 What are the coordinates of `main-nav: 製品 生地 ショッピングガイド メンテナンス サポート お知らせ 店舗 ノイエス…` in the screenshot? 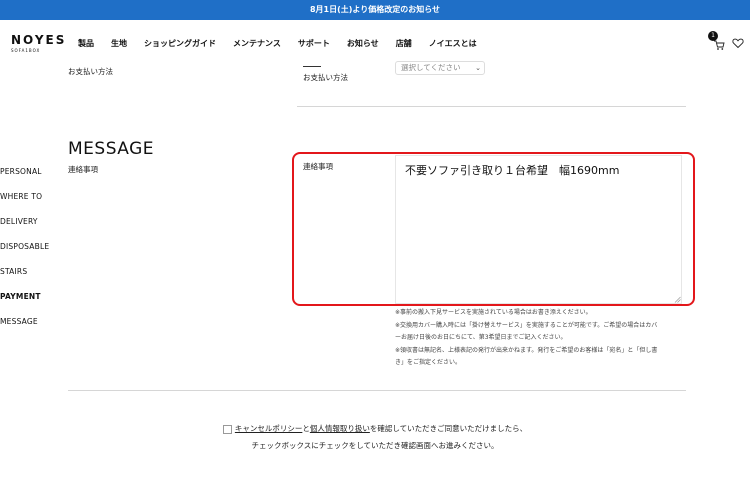 It's located at (286, 43).